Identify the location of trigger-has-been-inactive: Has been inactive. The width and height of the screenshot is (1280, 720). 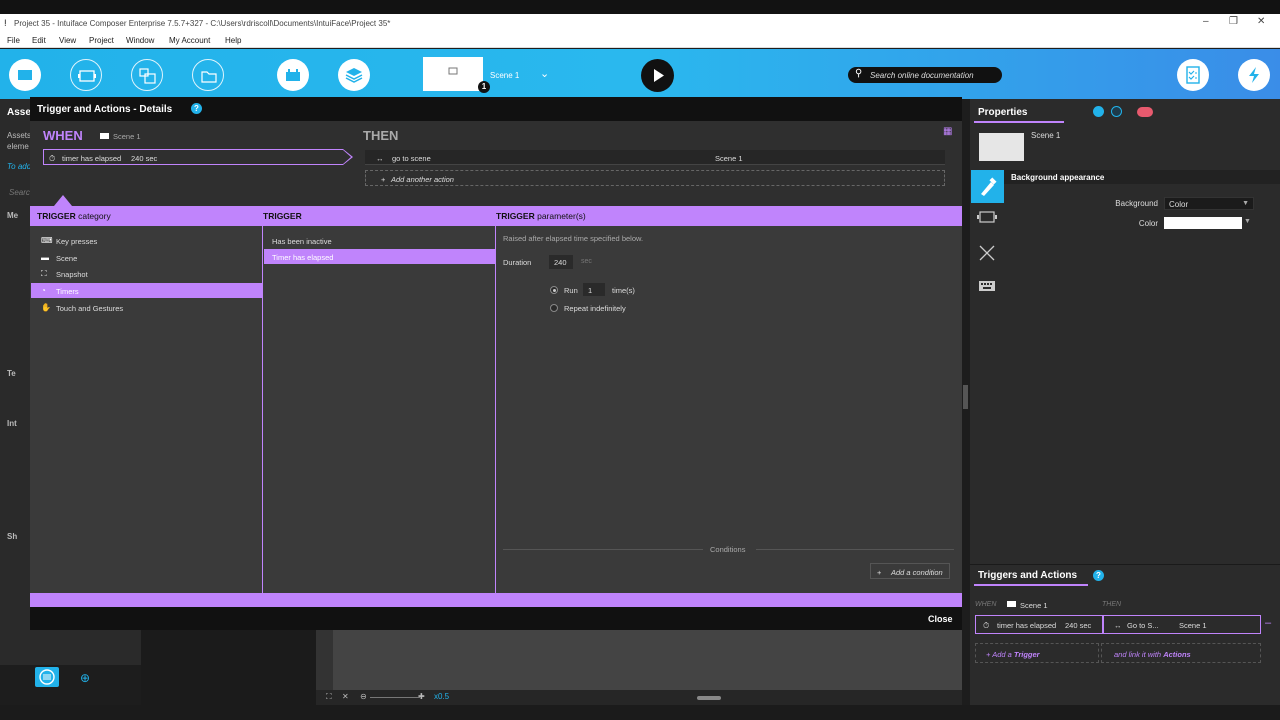
(380, 240).